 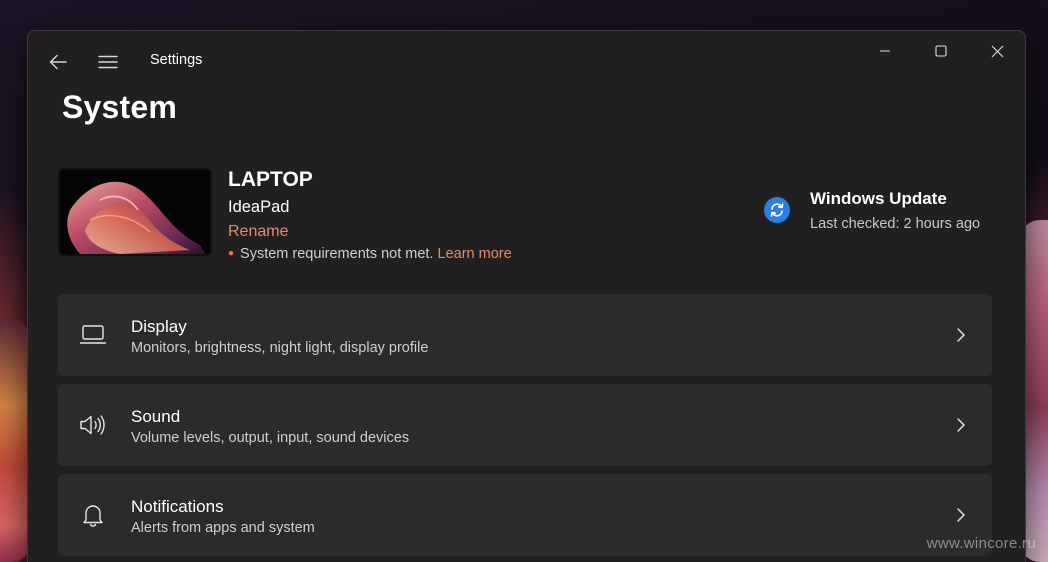 What do you see at coordinates (93, 425) in the screenshot?
I see `speaker-icon` at bounding box center [93, 425].